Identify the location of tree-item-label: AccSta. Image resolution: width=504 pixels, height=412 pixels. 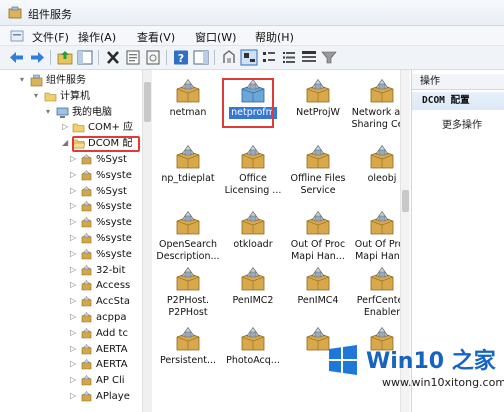
(113, 302).